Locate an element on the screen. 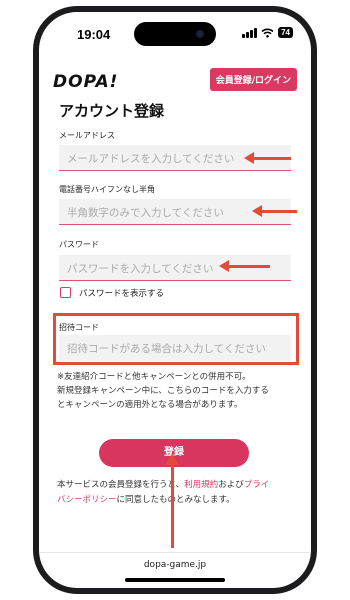 The height and width of the screenshot is (600, 350). page-title: アカウント登録 is located at coordinates (112, 111).